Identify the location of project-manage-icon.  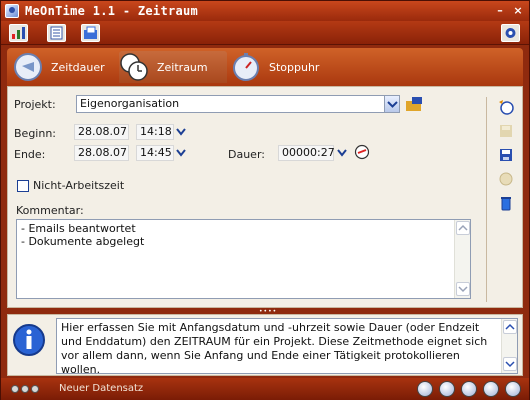
(414, 104).